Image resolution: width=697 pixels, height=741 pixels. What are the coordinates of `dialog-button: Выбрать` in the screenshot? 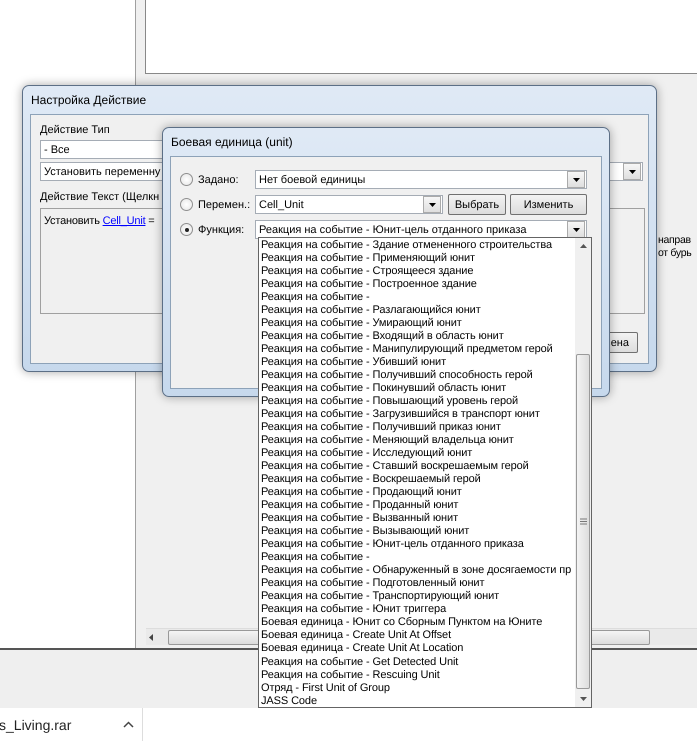 It's located at (477, 204).